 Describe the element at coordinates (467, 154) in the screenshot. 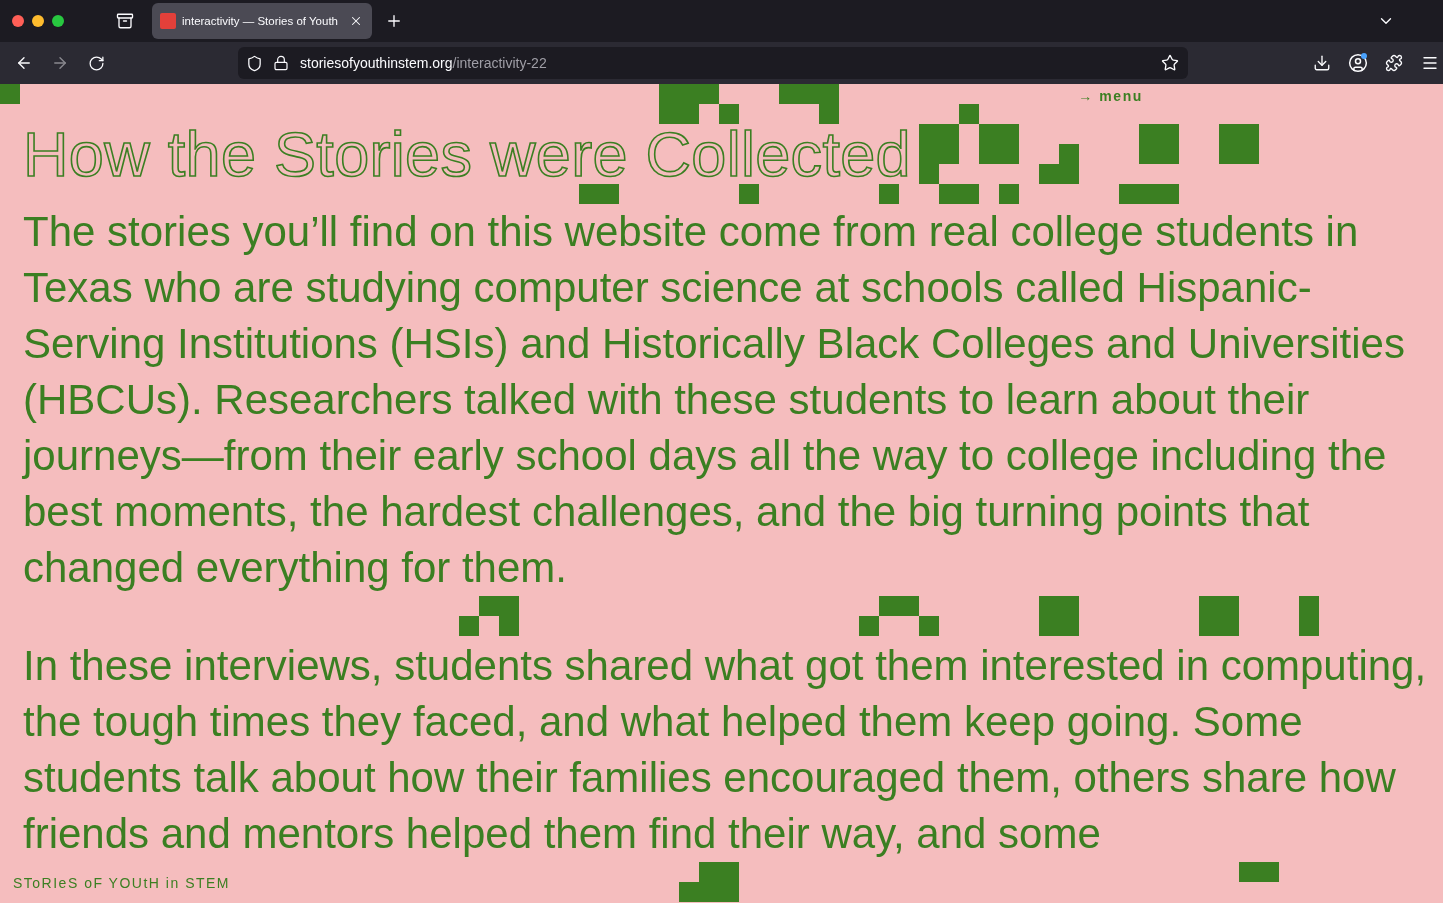

I see `page-title: How the Stories were Collected` at that location.